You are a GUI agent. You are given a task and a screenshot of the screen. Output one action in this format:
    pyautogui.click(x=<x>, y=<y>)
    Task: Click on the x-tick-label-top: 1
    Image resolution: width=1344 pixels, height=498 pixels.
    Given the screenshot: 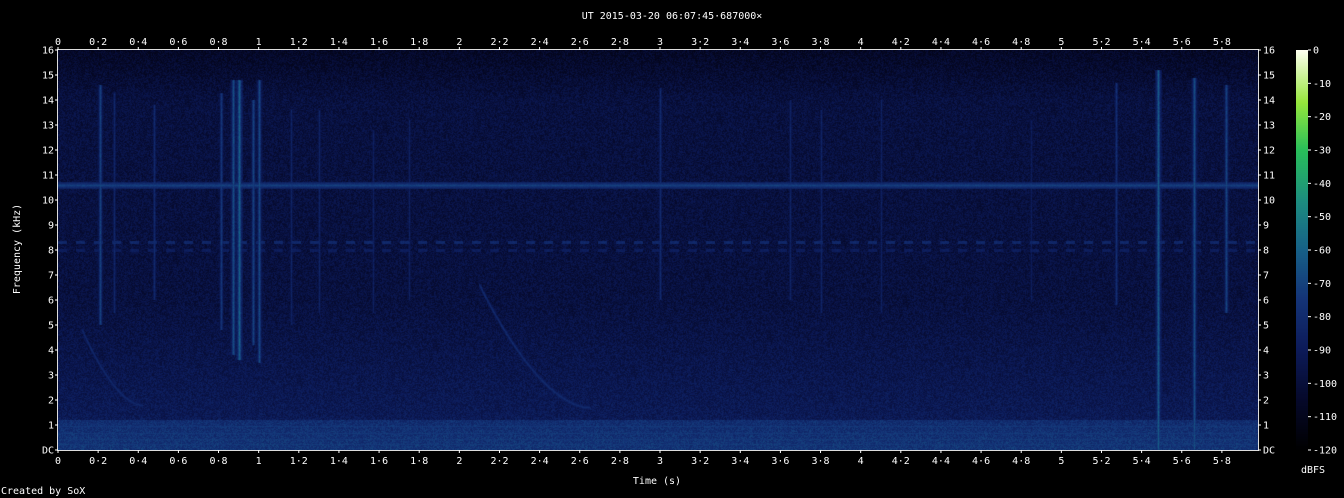 What is the action you would take?
    pyautogui.click(x=259, y=42)
    